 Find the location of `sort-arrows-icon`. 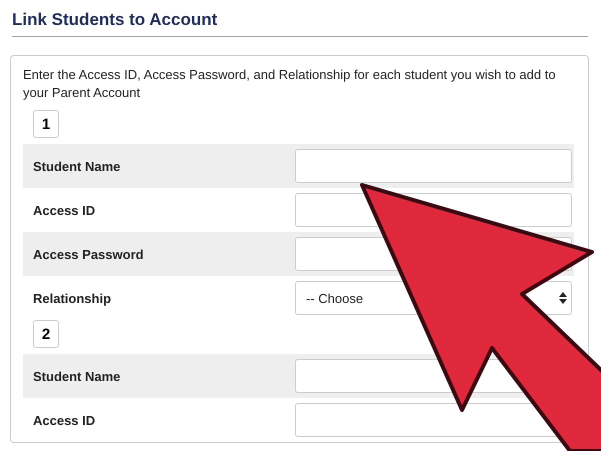

sort-arrows-icon is located at coordinates (563, 298).